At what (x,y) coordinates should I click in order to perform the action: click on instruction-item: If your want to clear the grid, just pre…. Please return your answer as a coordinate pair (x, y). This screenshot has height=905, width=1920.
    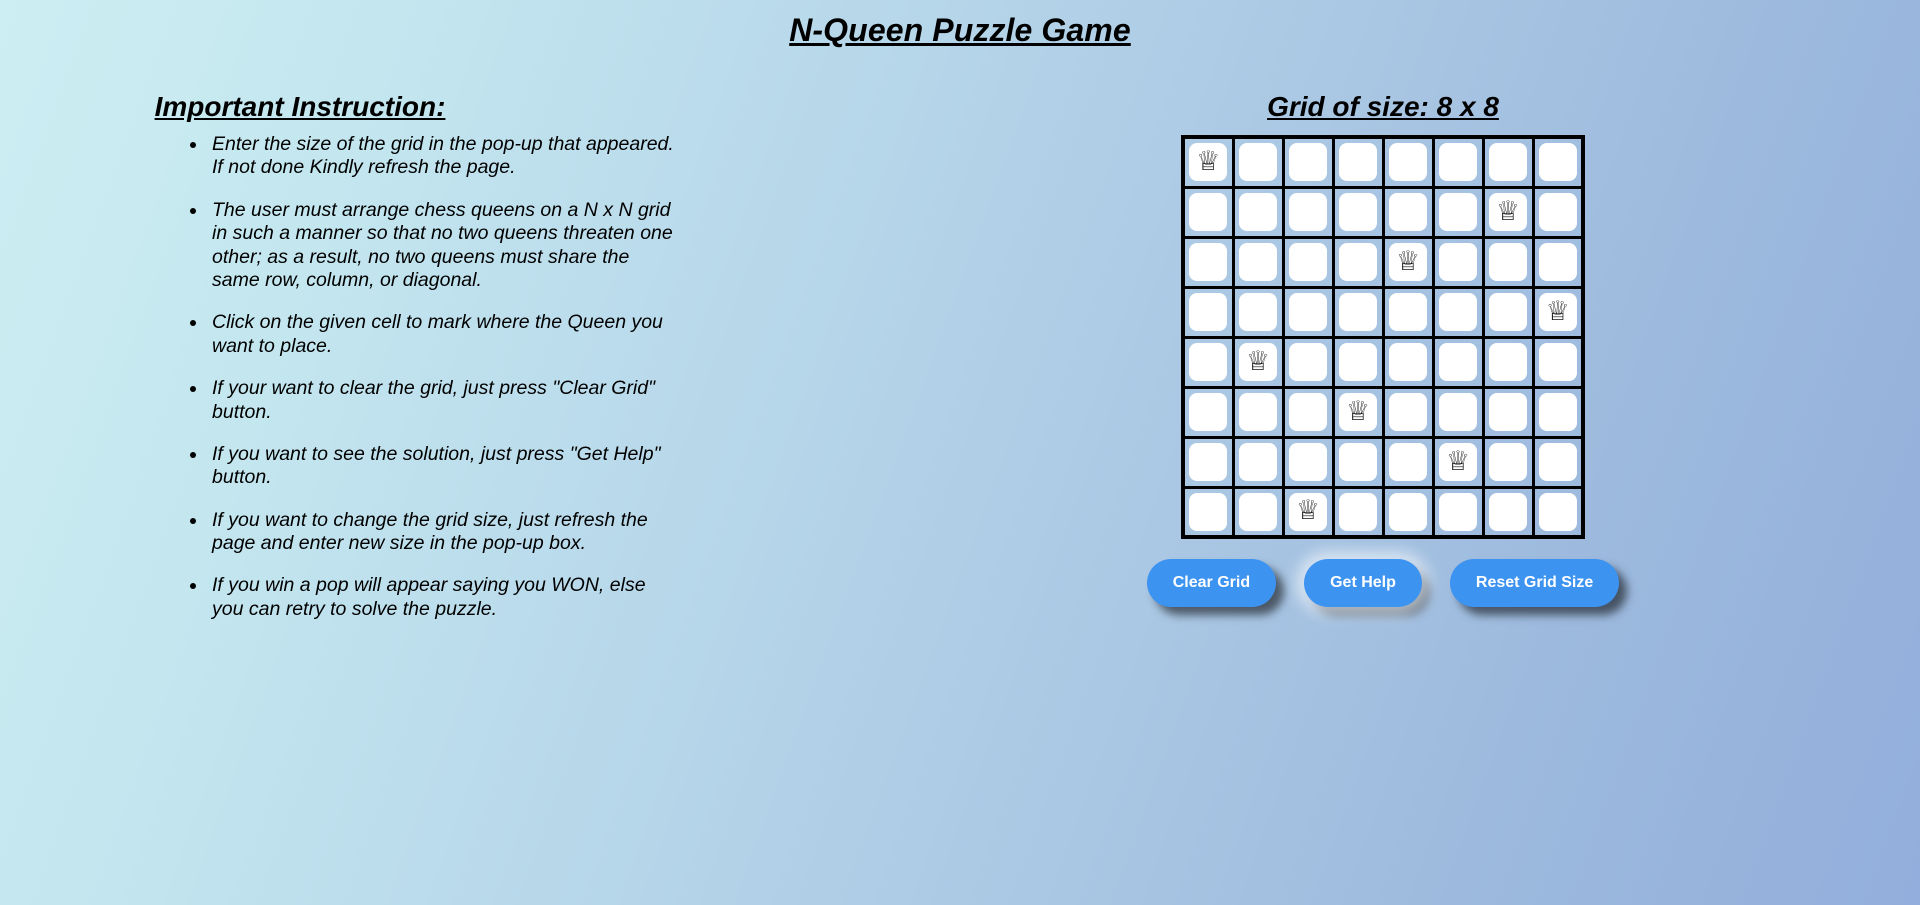
    Looking at the image, I should click on (443, 400).